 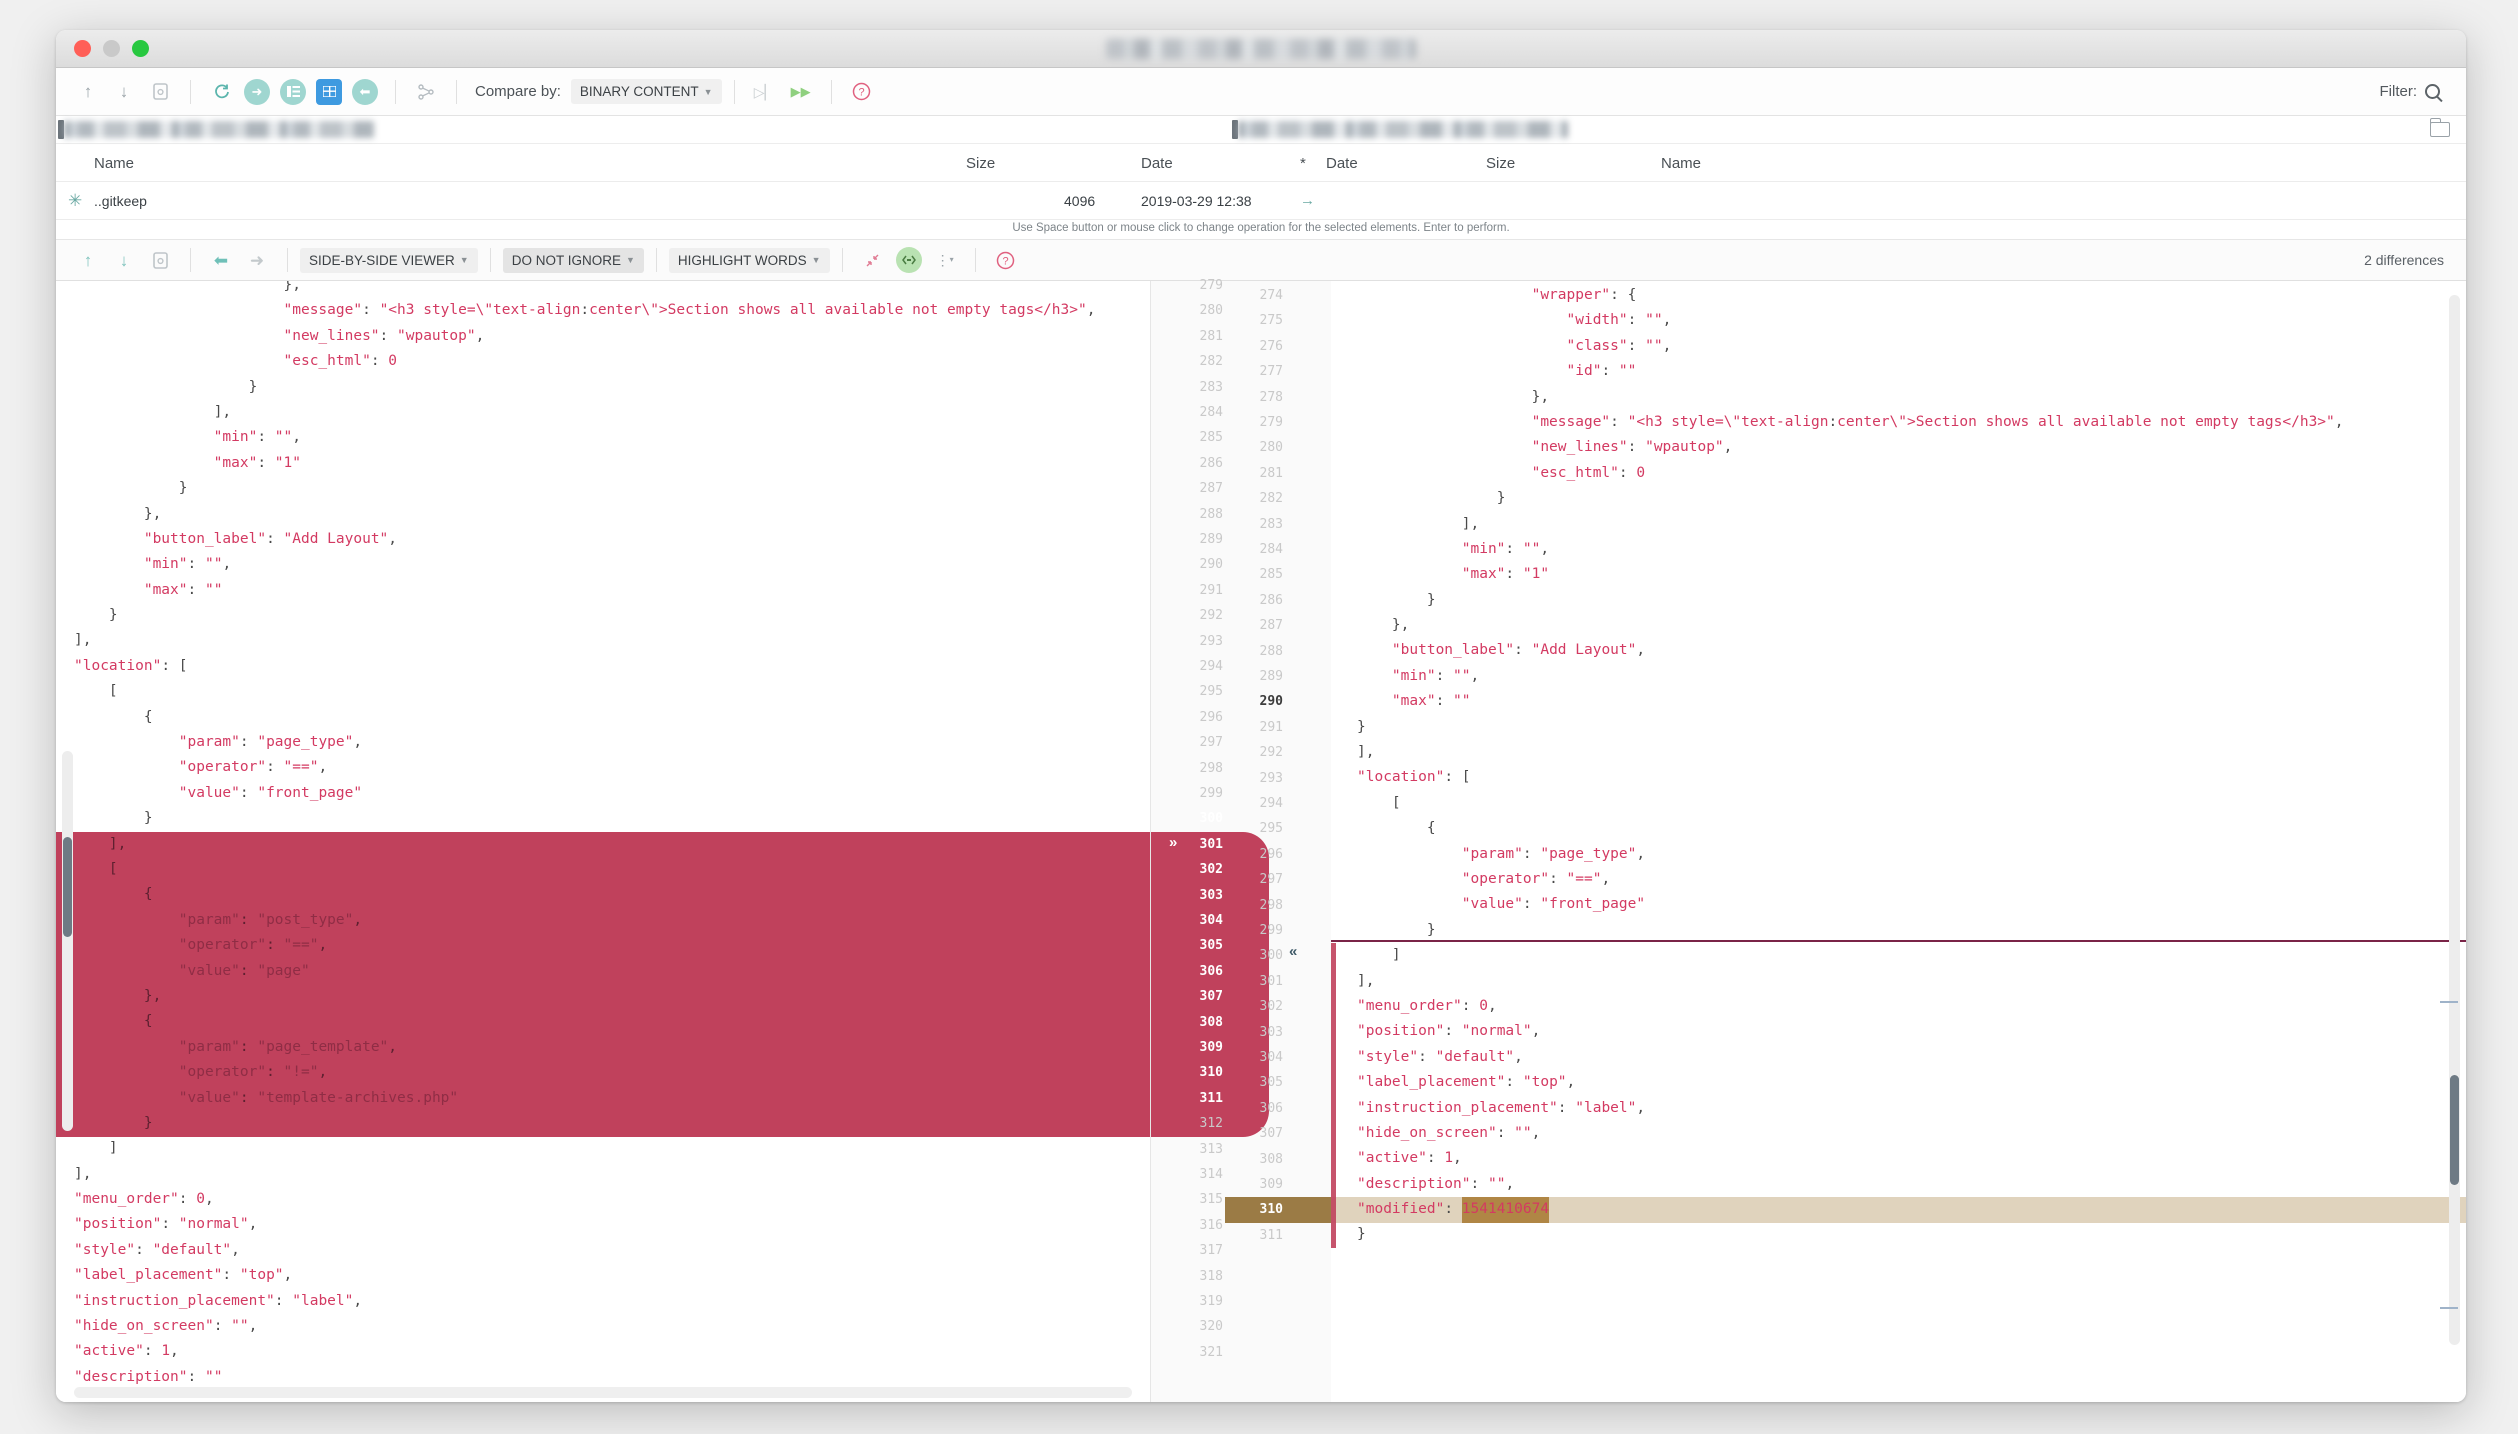 What do you see at coordinates (257, 91) in the screenshot?
I see `copy-to-right-icon: ➜` at bounding box center [257, 91].